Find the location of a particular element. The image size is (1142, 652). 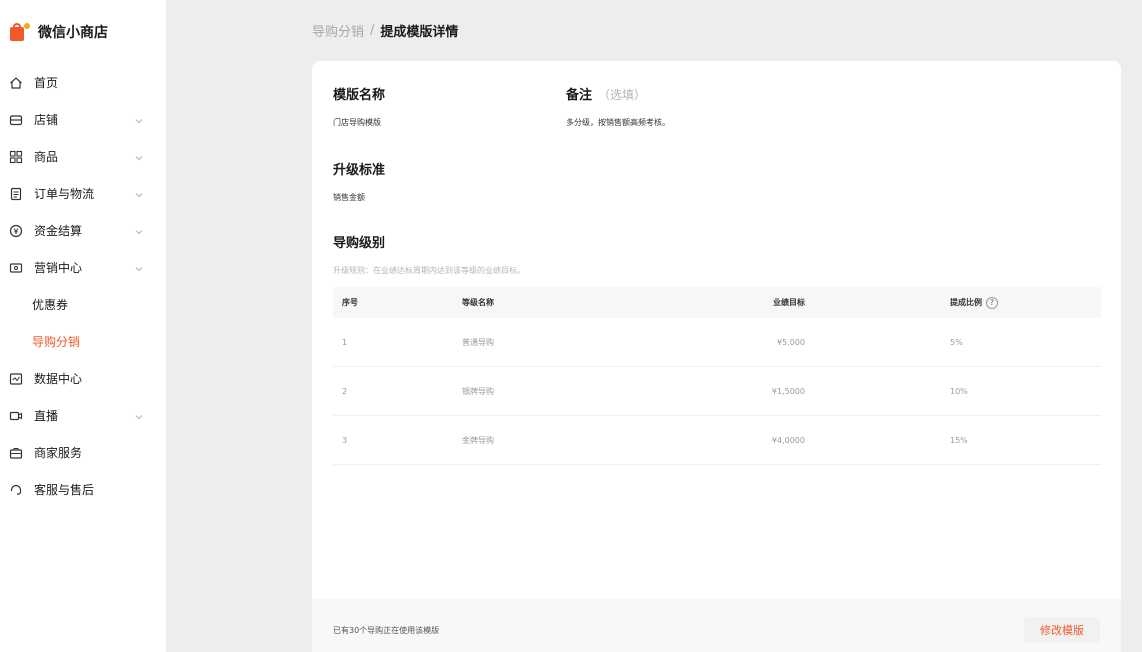

sidebar-item-label: 营销中心 is located at coordinates (58, 268).